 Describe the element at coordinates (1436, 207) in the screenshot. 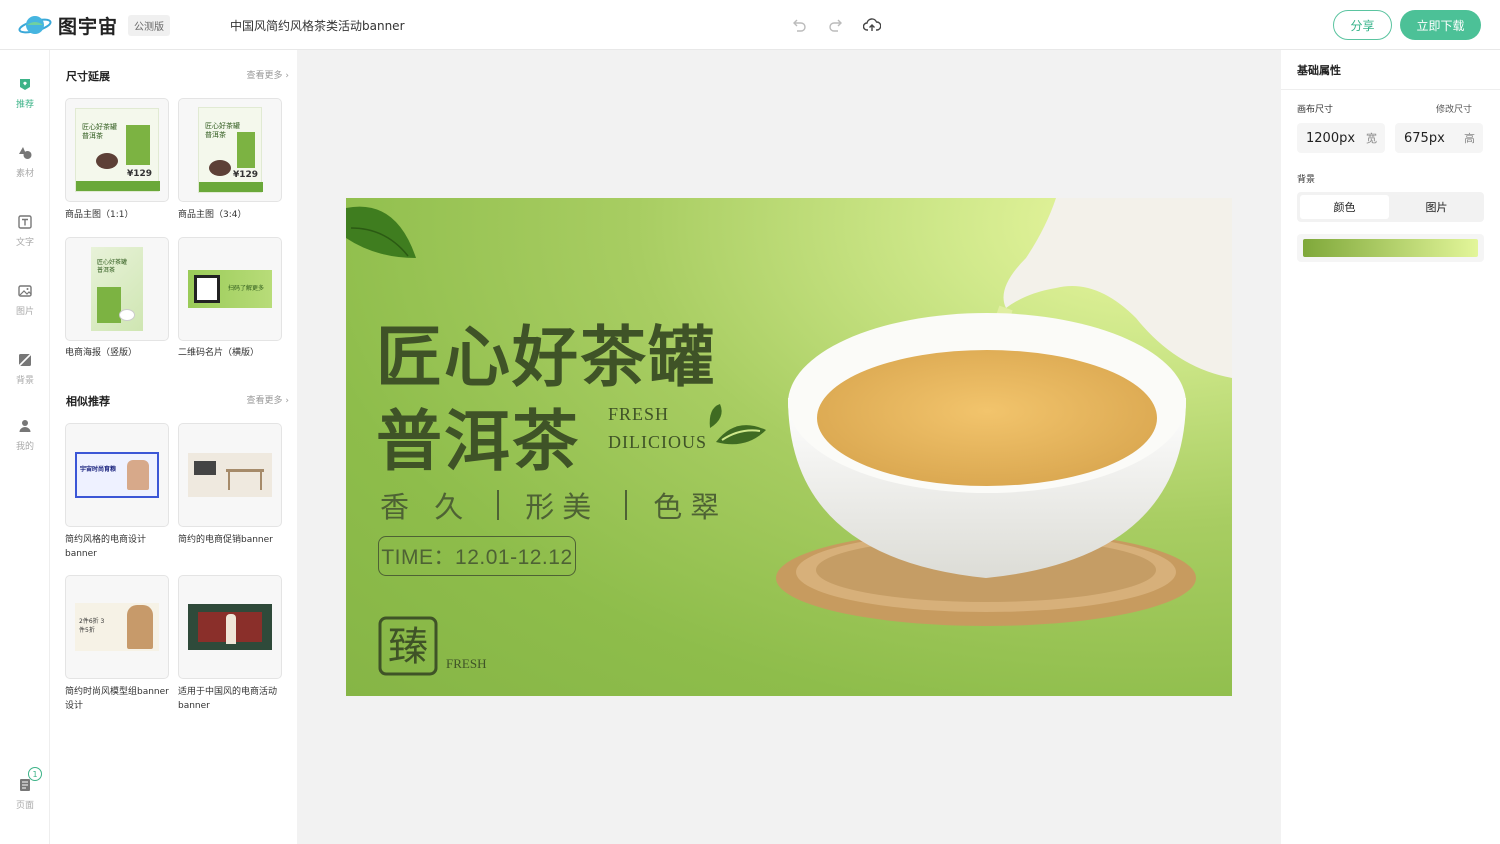

I see `bg-option-image: 图片` at that location.